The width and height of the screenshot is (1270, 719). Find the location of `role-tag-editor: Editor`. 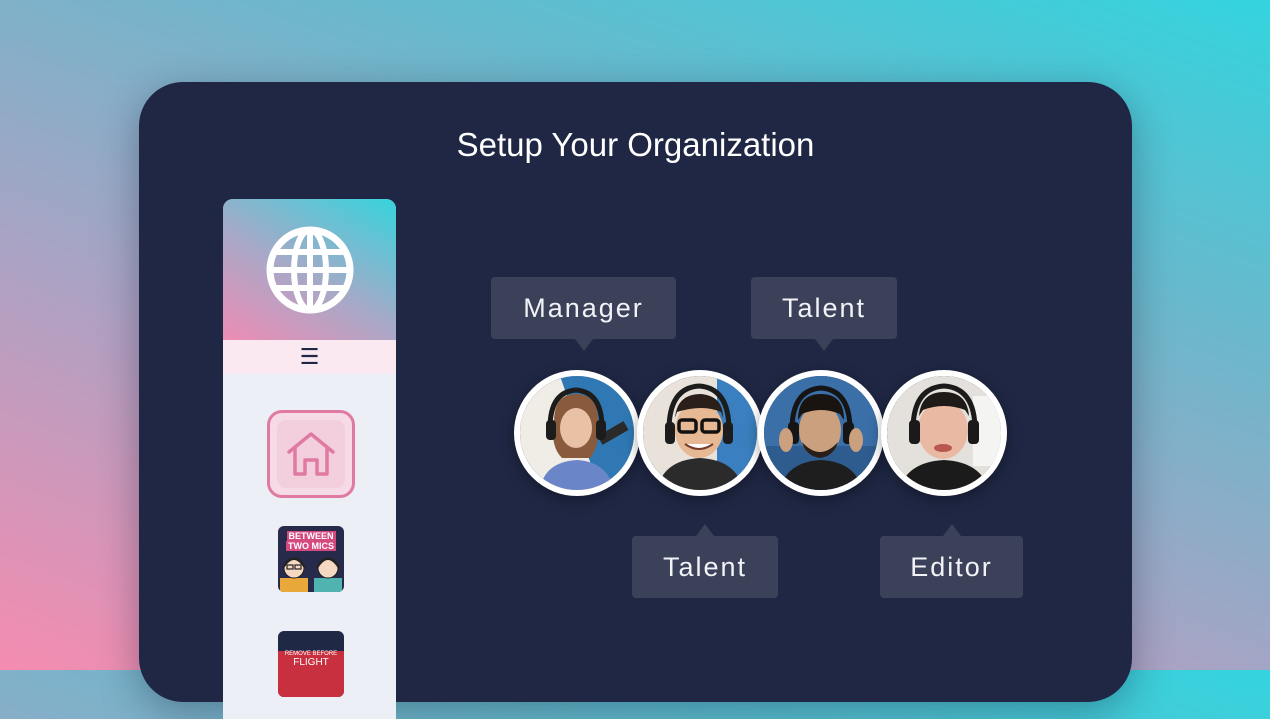

role-tag-editor: Editor is located at coordinates (951, 561).